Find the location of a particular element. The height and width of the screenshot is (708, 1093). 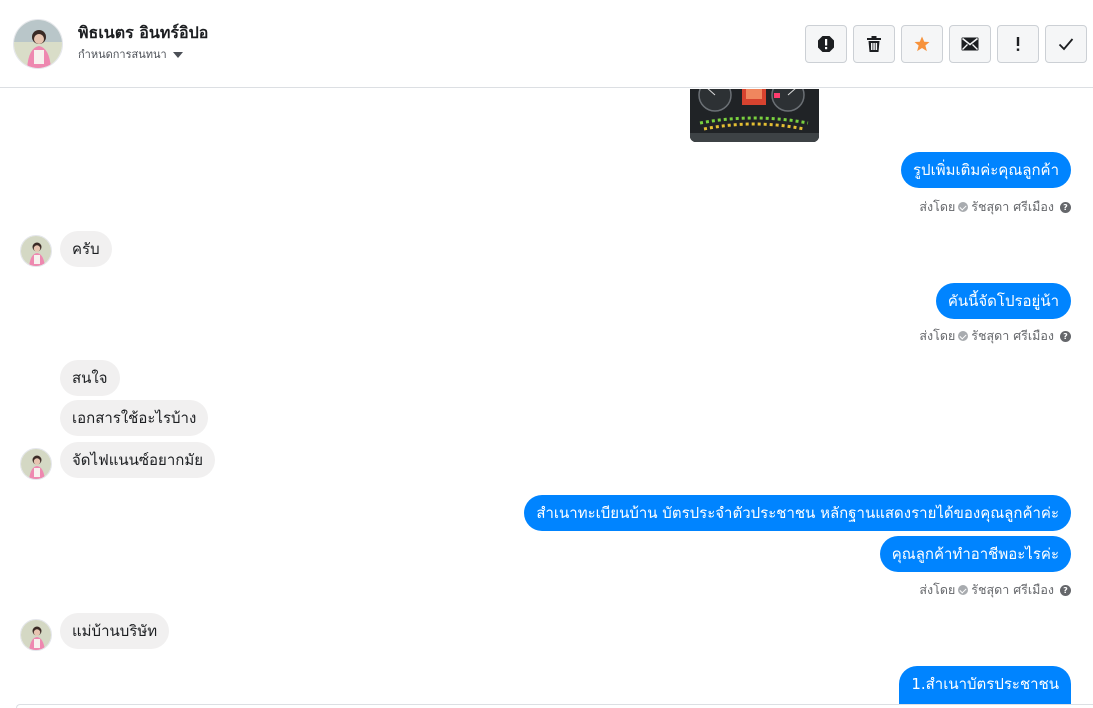

incoming-message: เอกสารใช้อะไรบ้าง is located at coordinates (134, 418).